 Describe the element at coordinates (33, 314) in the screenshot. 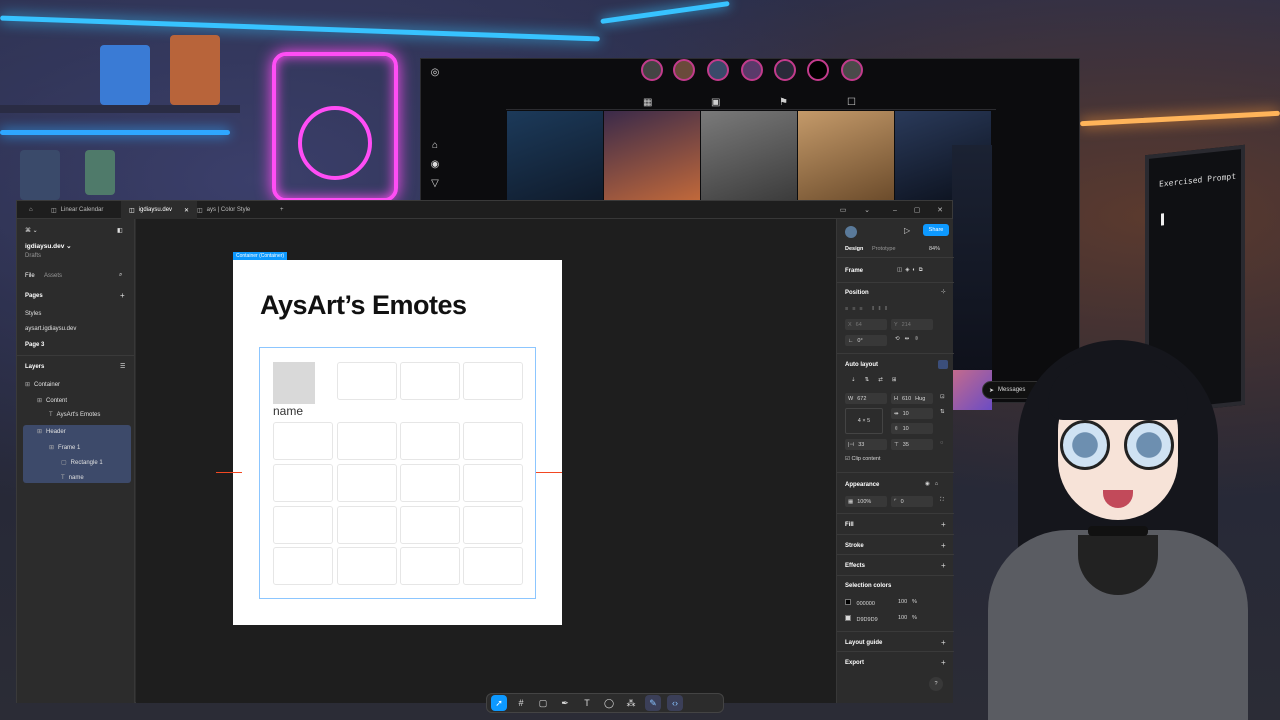

I see `page-item-styles: Styles` at that location.